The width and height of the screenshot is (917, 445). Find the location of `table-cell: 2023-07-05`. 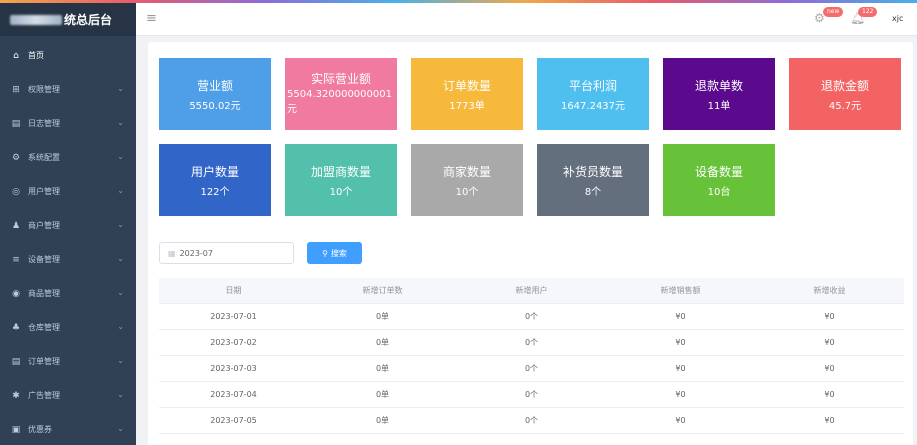

table-cell: 2023-07-05 is located at coordinates (233, 420).